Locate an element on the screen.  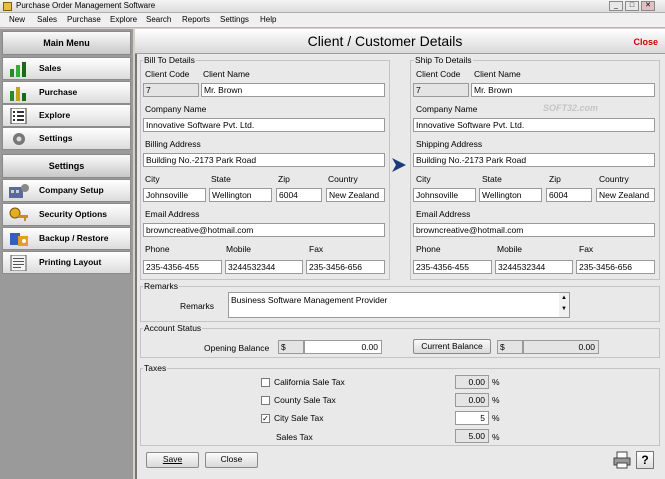
sidebar-item-sales: Sales is located at coordinates (66, 68).